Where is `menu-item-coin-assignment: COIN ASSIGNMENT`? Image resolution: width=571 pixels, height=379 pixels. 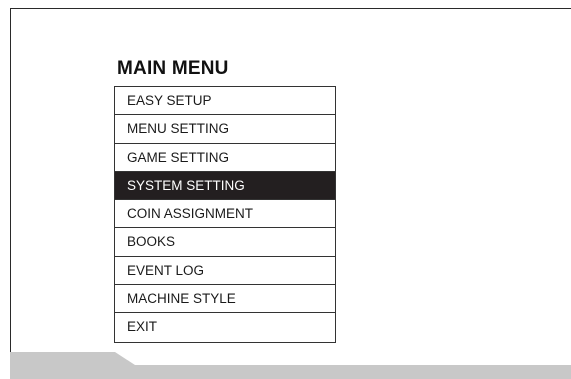 menu-item-coin-assignment: COIN ASSIGNMENT is located at coordinates (225, 214).